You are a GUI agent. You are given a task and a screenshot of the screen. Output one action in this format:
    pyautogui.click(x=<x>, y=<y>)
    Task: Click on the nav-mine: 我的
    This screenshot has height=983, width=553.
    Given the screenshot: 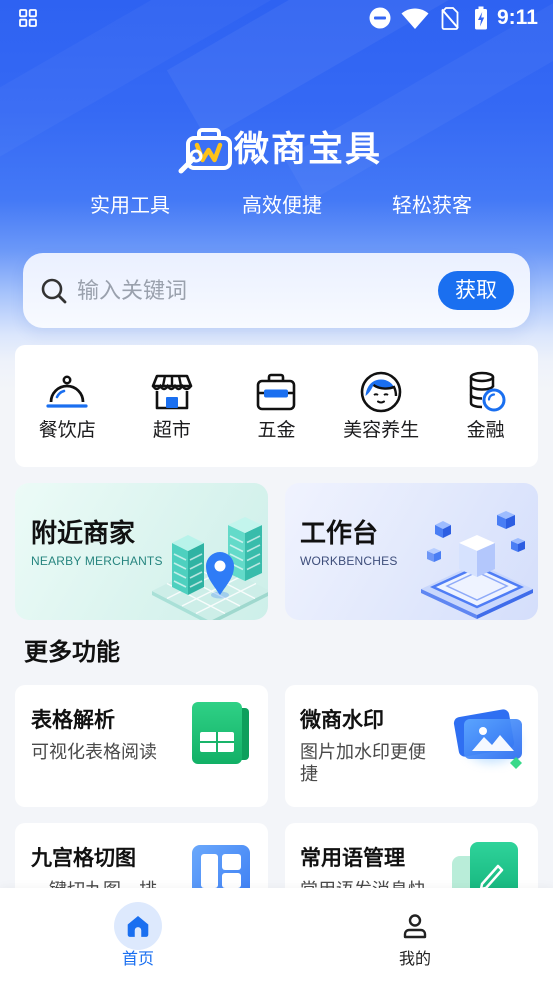 What is the action you would take?
    pyautogui.click(x=415, y=935)
    